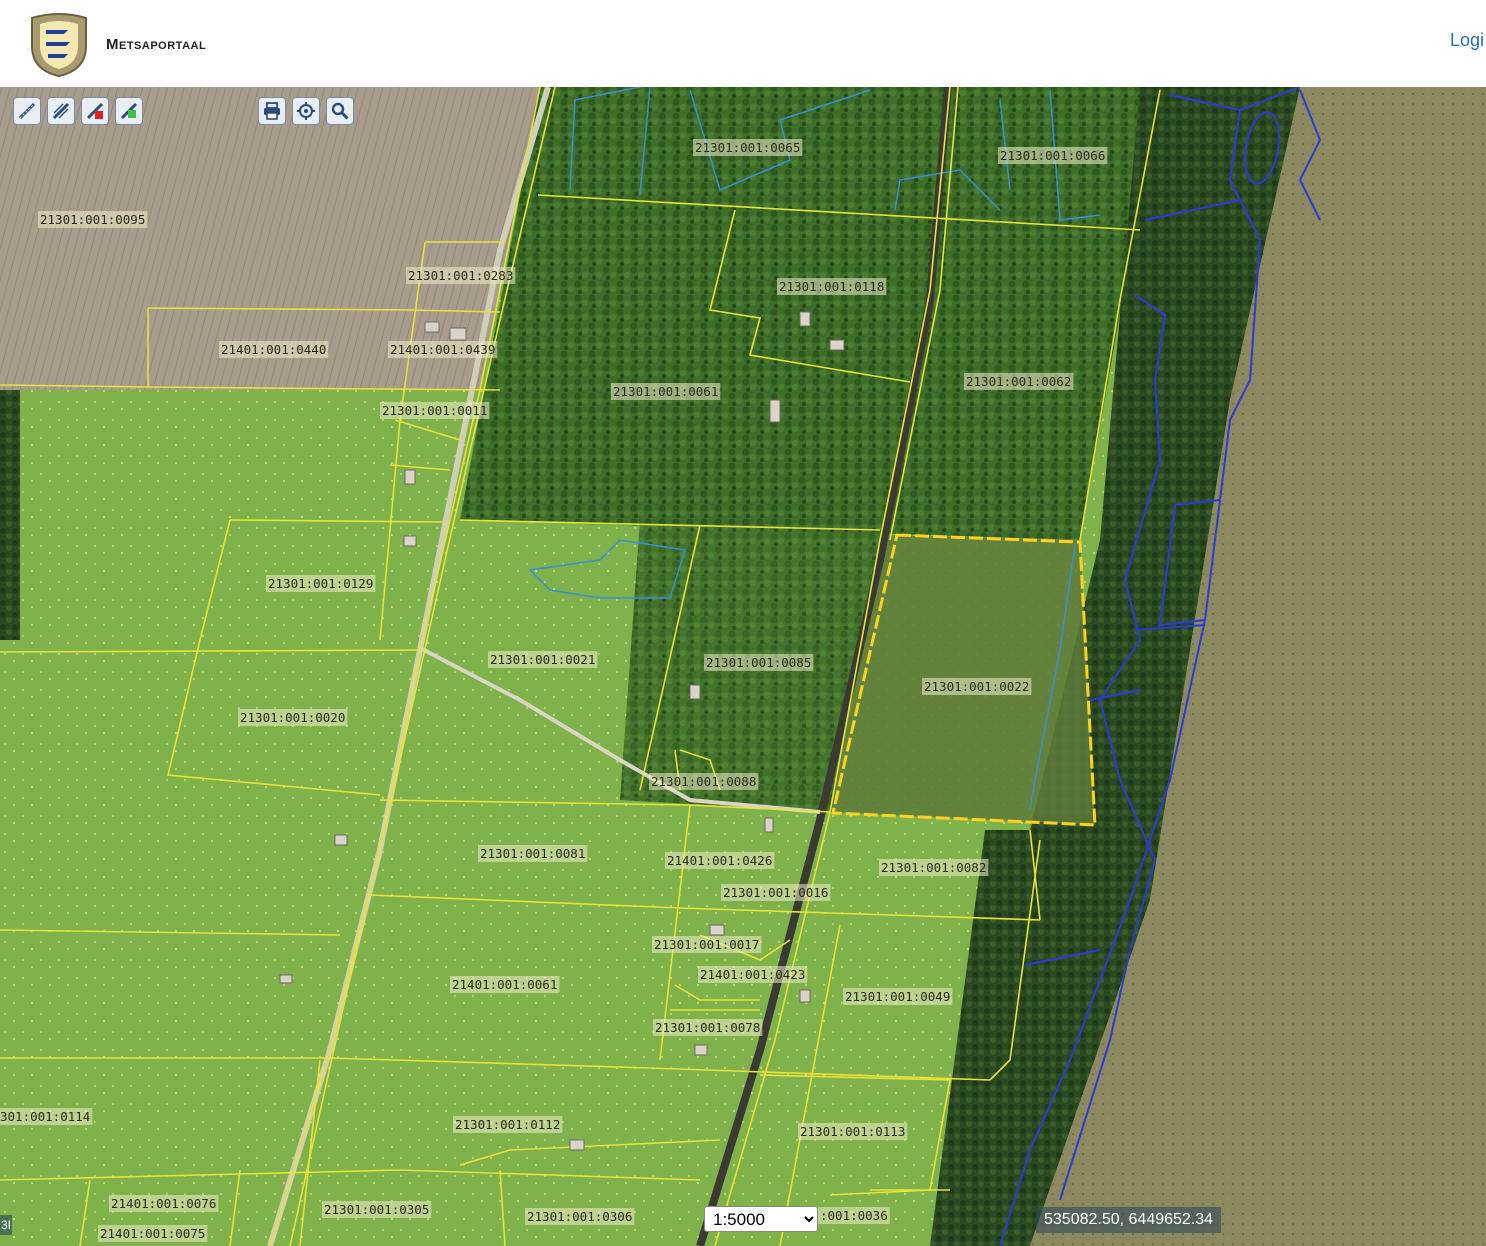 This screenshot has height=1246, width=1486. Describe the element at coordinates (45, 1116) in the screenshot. I see `parcel-label: 301:001:0114` at that location.